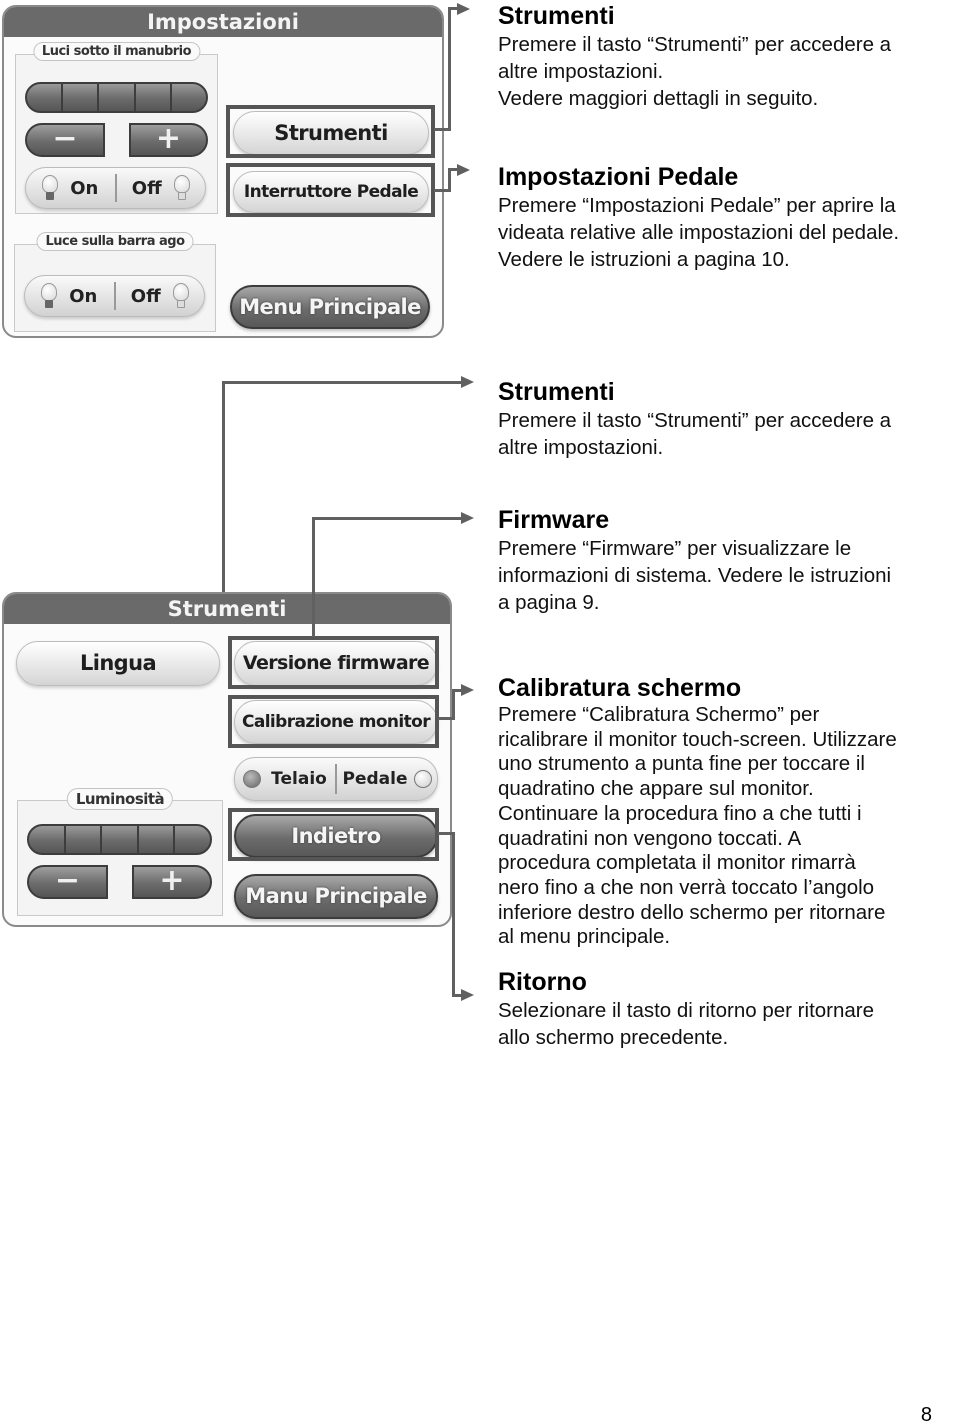 This screenshot has height=1427, width=960. What do you see at coordinates (118, 663) in the screenshot?
I see `lingua-button: Lingua` at bounding box center [118, 663].